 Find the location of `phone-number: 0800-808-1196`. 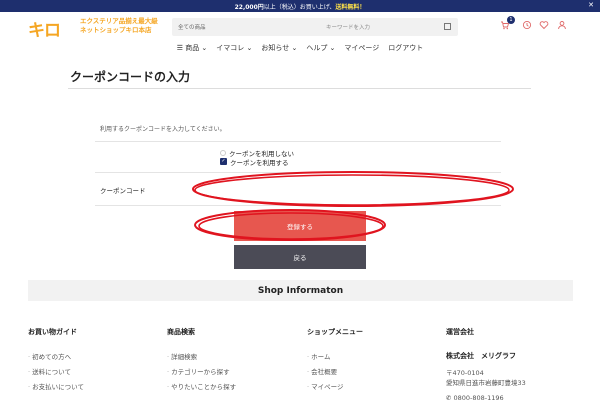

phone-number: 0800-808-1196 is located at coordinates (478, 397).